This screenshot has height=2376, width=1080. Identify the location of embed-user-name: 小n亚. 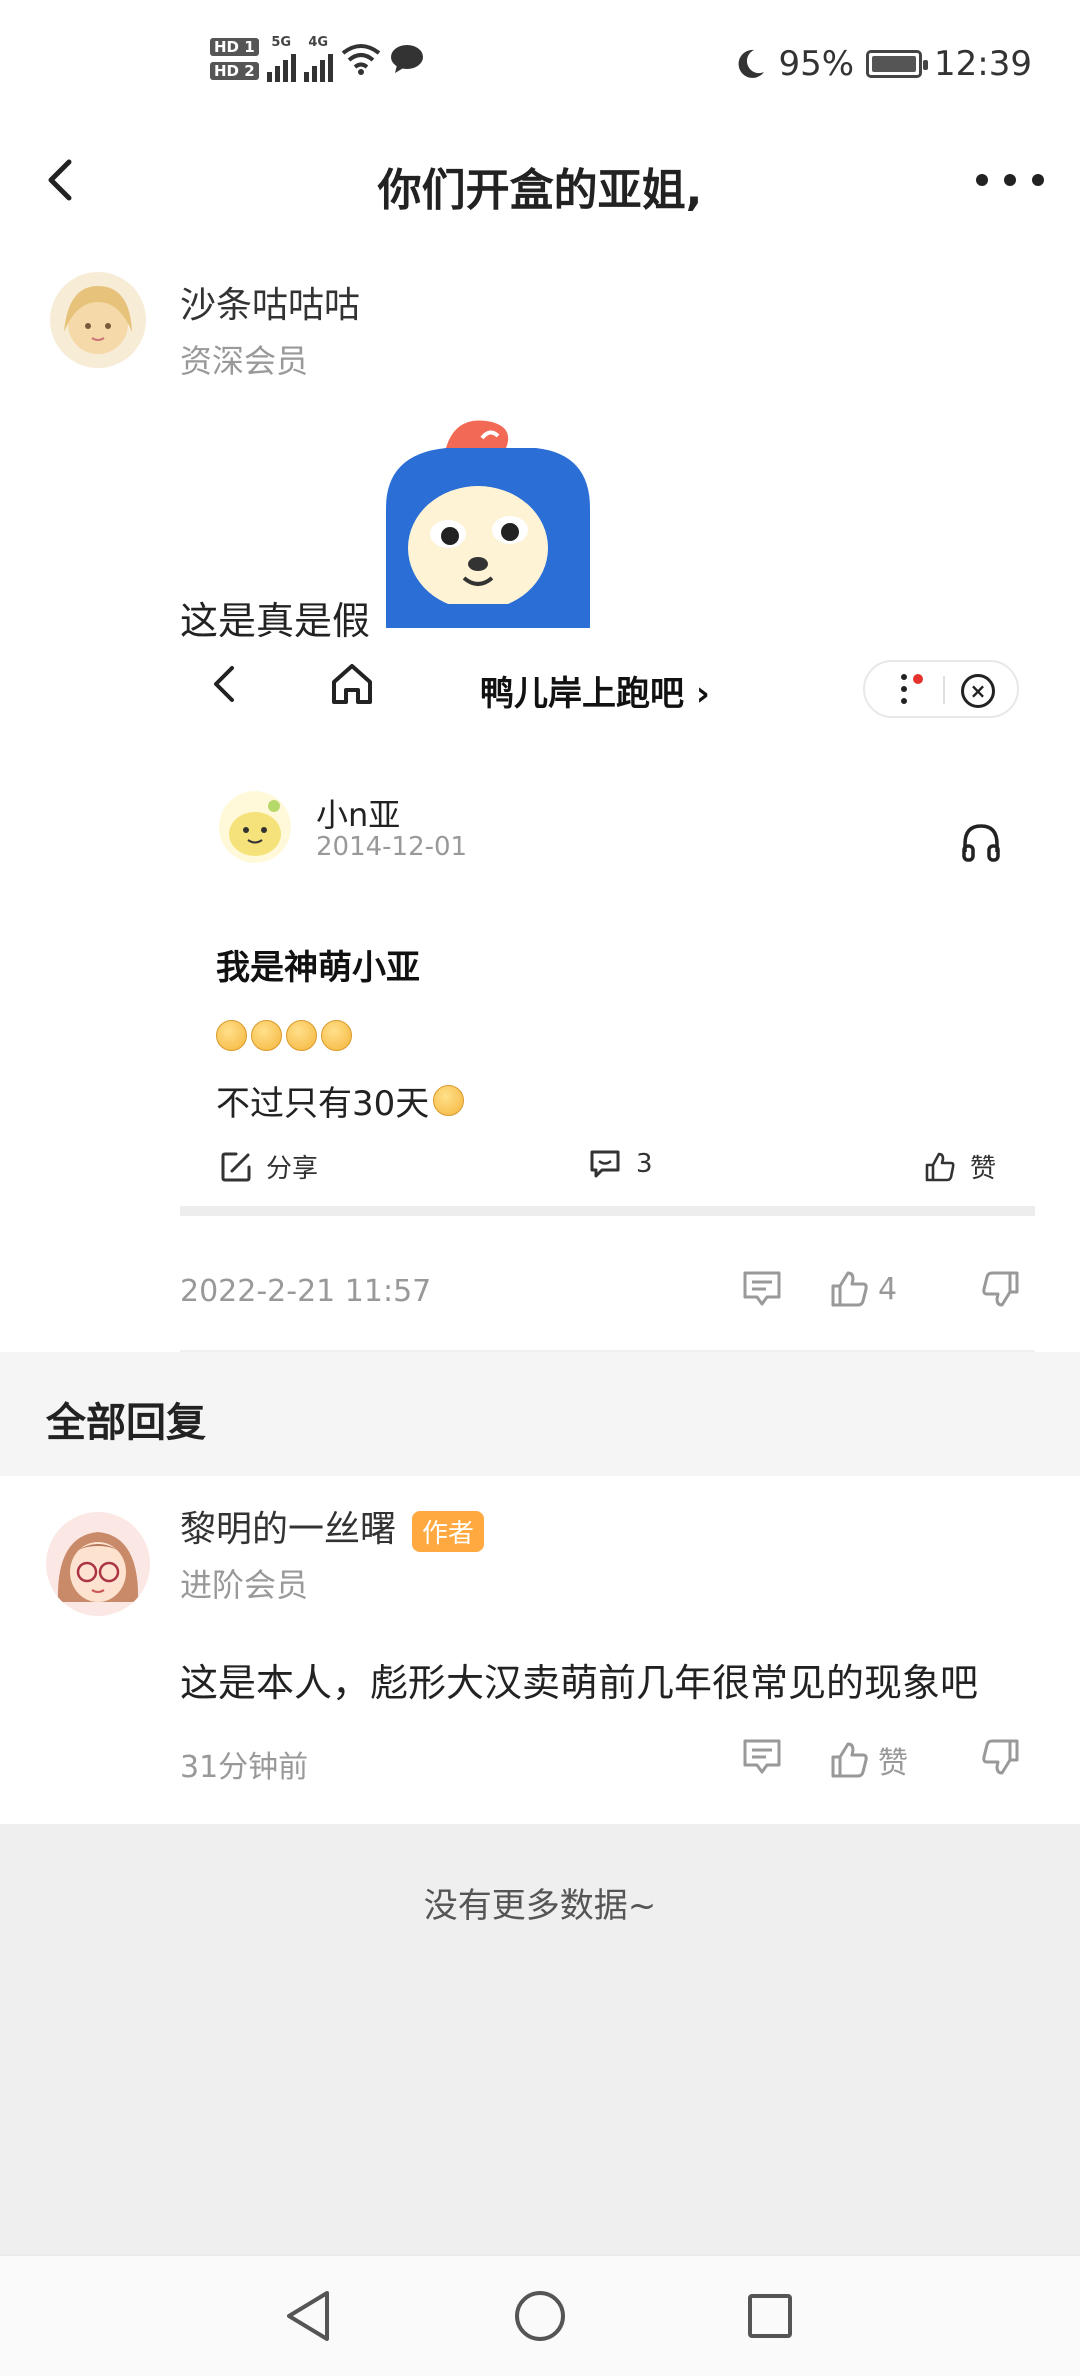
(358, 815).